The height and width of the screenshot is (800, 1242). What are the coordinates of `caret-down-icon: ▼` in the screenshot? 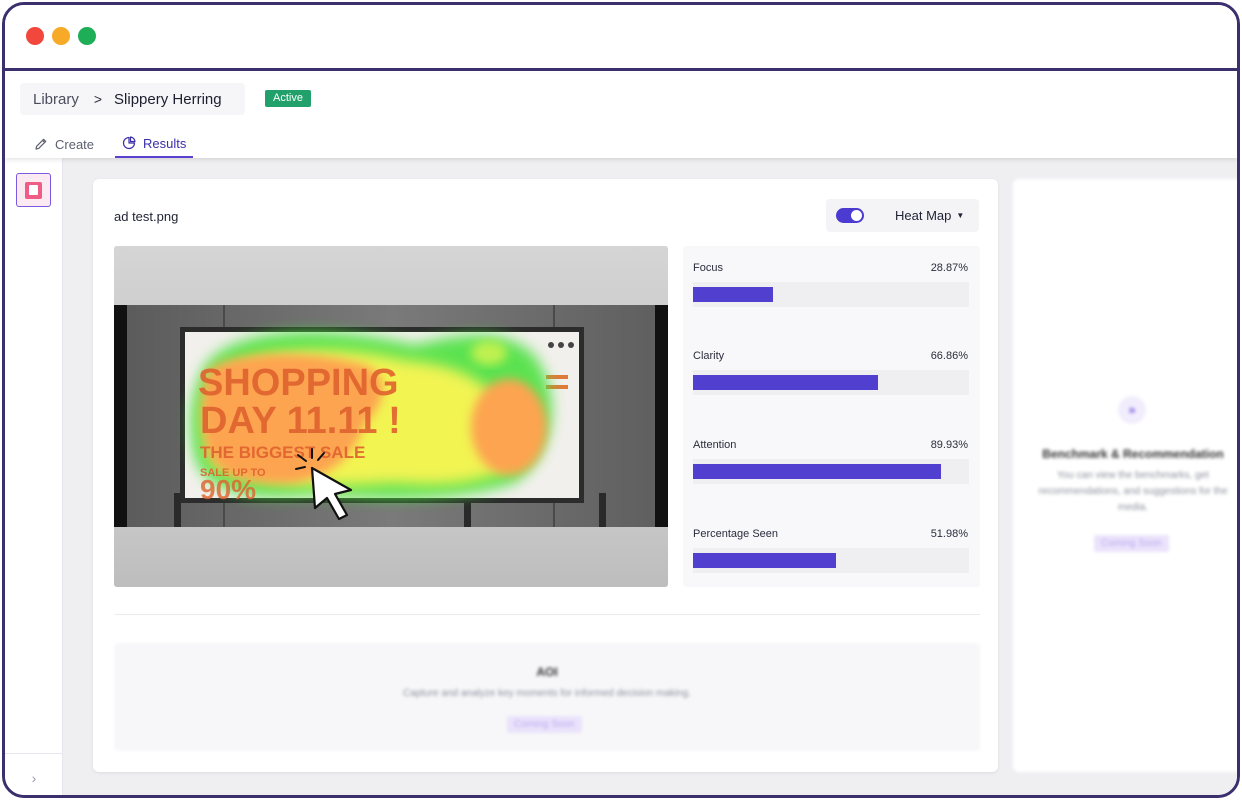 It's located at (960, 215).